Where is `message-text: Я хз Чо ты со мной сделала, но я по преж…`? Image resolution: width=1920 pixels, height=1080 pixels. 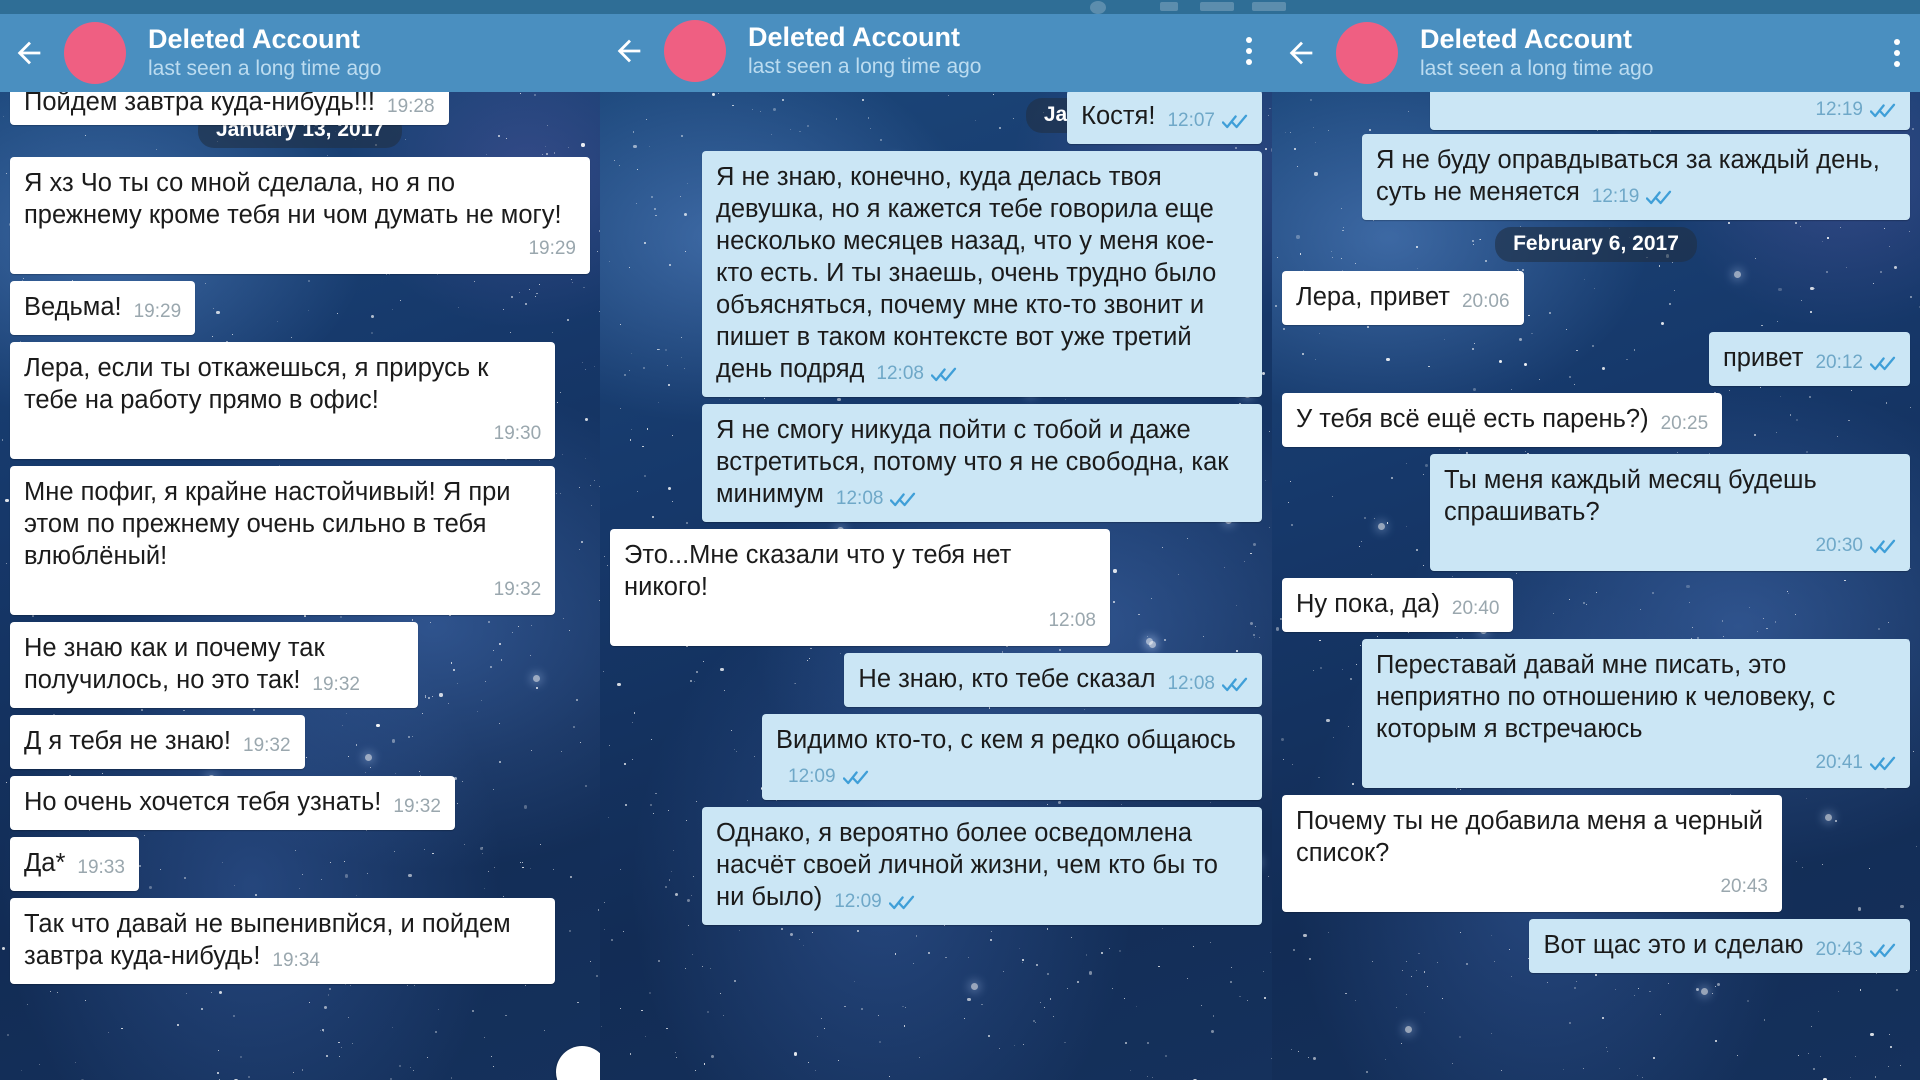
message-text: Я хз Чо ты со мной сделала, но я по преж… is located at coordinates (293, 199).